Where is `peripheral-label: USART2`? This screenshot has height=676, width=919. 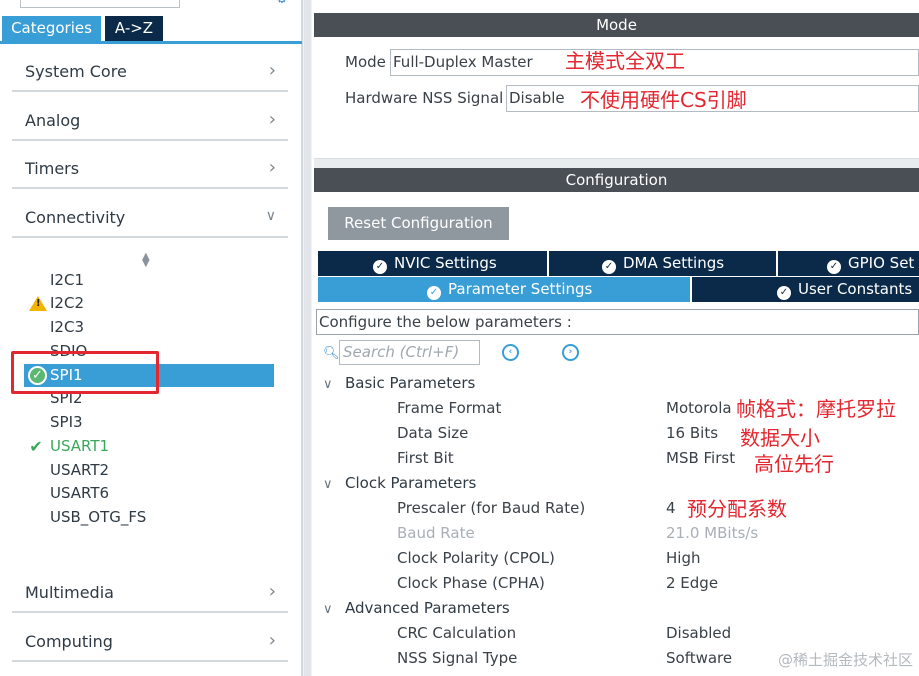 peripheral-label: USART2 is located at coordinates (80, 470).